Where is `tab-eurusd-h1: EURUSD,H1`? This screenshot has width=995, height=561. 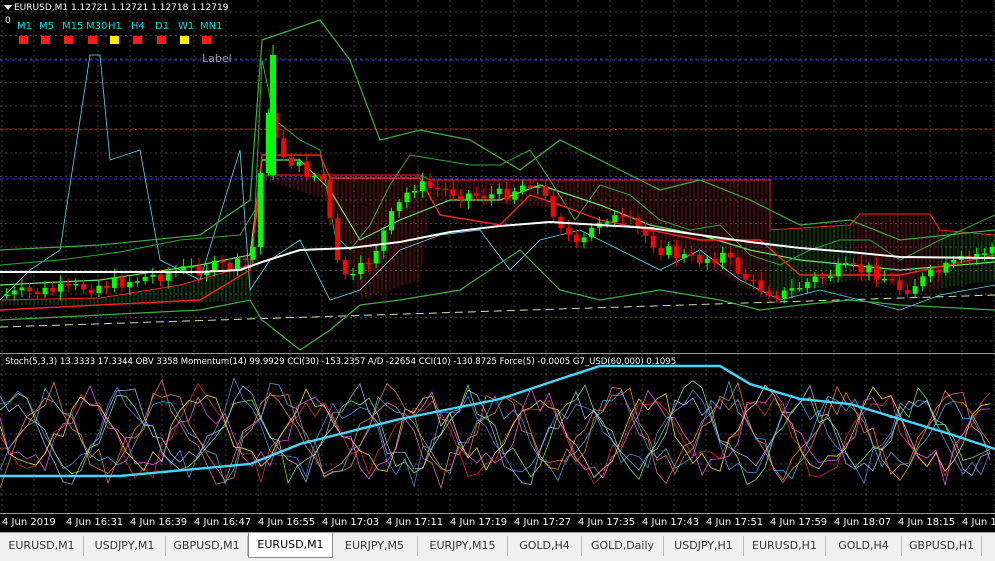 tab-eurusd-h1: EURUSD,H1 is located at coordinates (785, 546).